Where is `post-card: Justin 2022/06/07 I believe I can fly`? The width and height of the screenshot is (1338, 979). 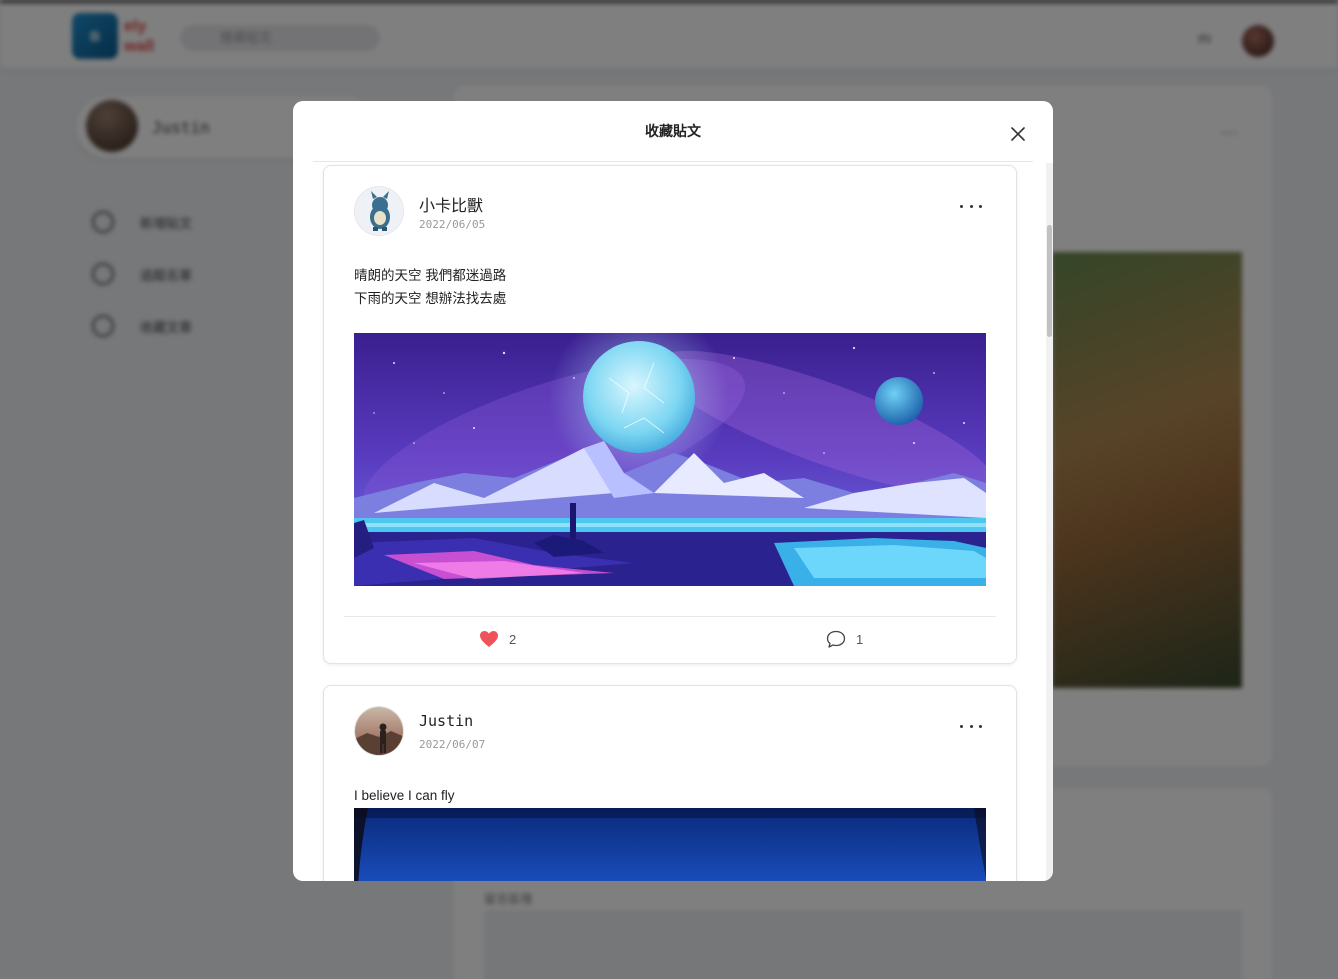 post-card: Justin 2022/06/07 I believe I can fly is located at coordinates (670, 783).